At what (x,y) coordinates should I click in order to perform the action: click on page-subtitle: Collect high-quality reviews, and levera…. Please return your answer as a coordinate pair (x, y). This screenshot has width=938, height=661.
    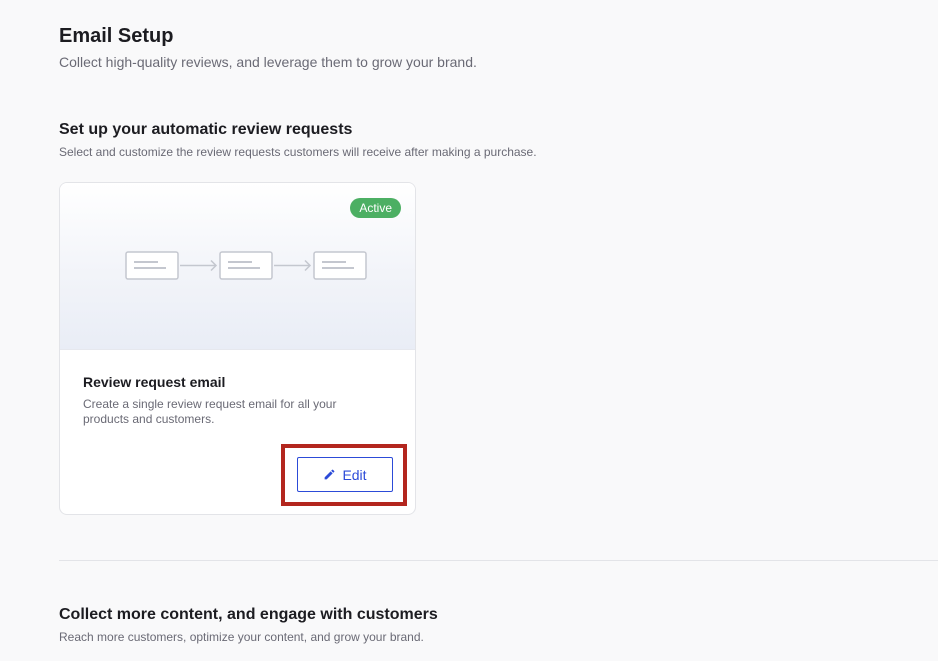
    Looking at the image, I should click on (268, 62).